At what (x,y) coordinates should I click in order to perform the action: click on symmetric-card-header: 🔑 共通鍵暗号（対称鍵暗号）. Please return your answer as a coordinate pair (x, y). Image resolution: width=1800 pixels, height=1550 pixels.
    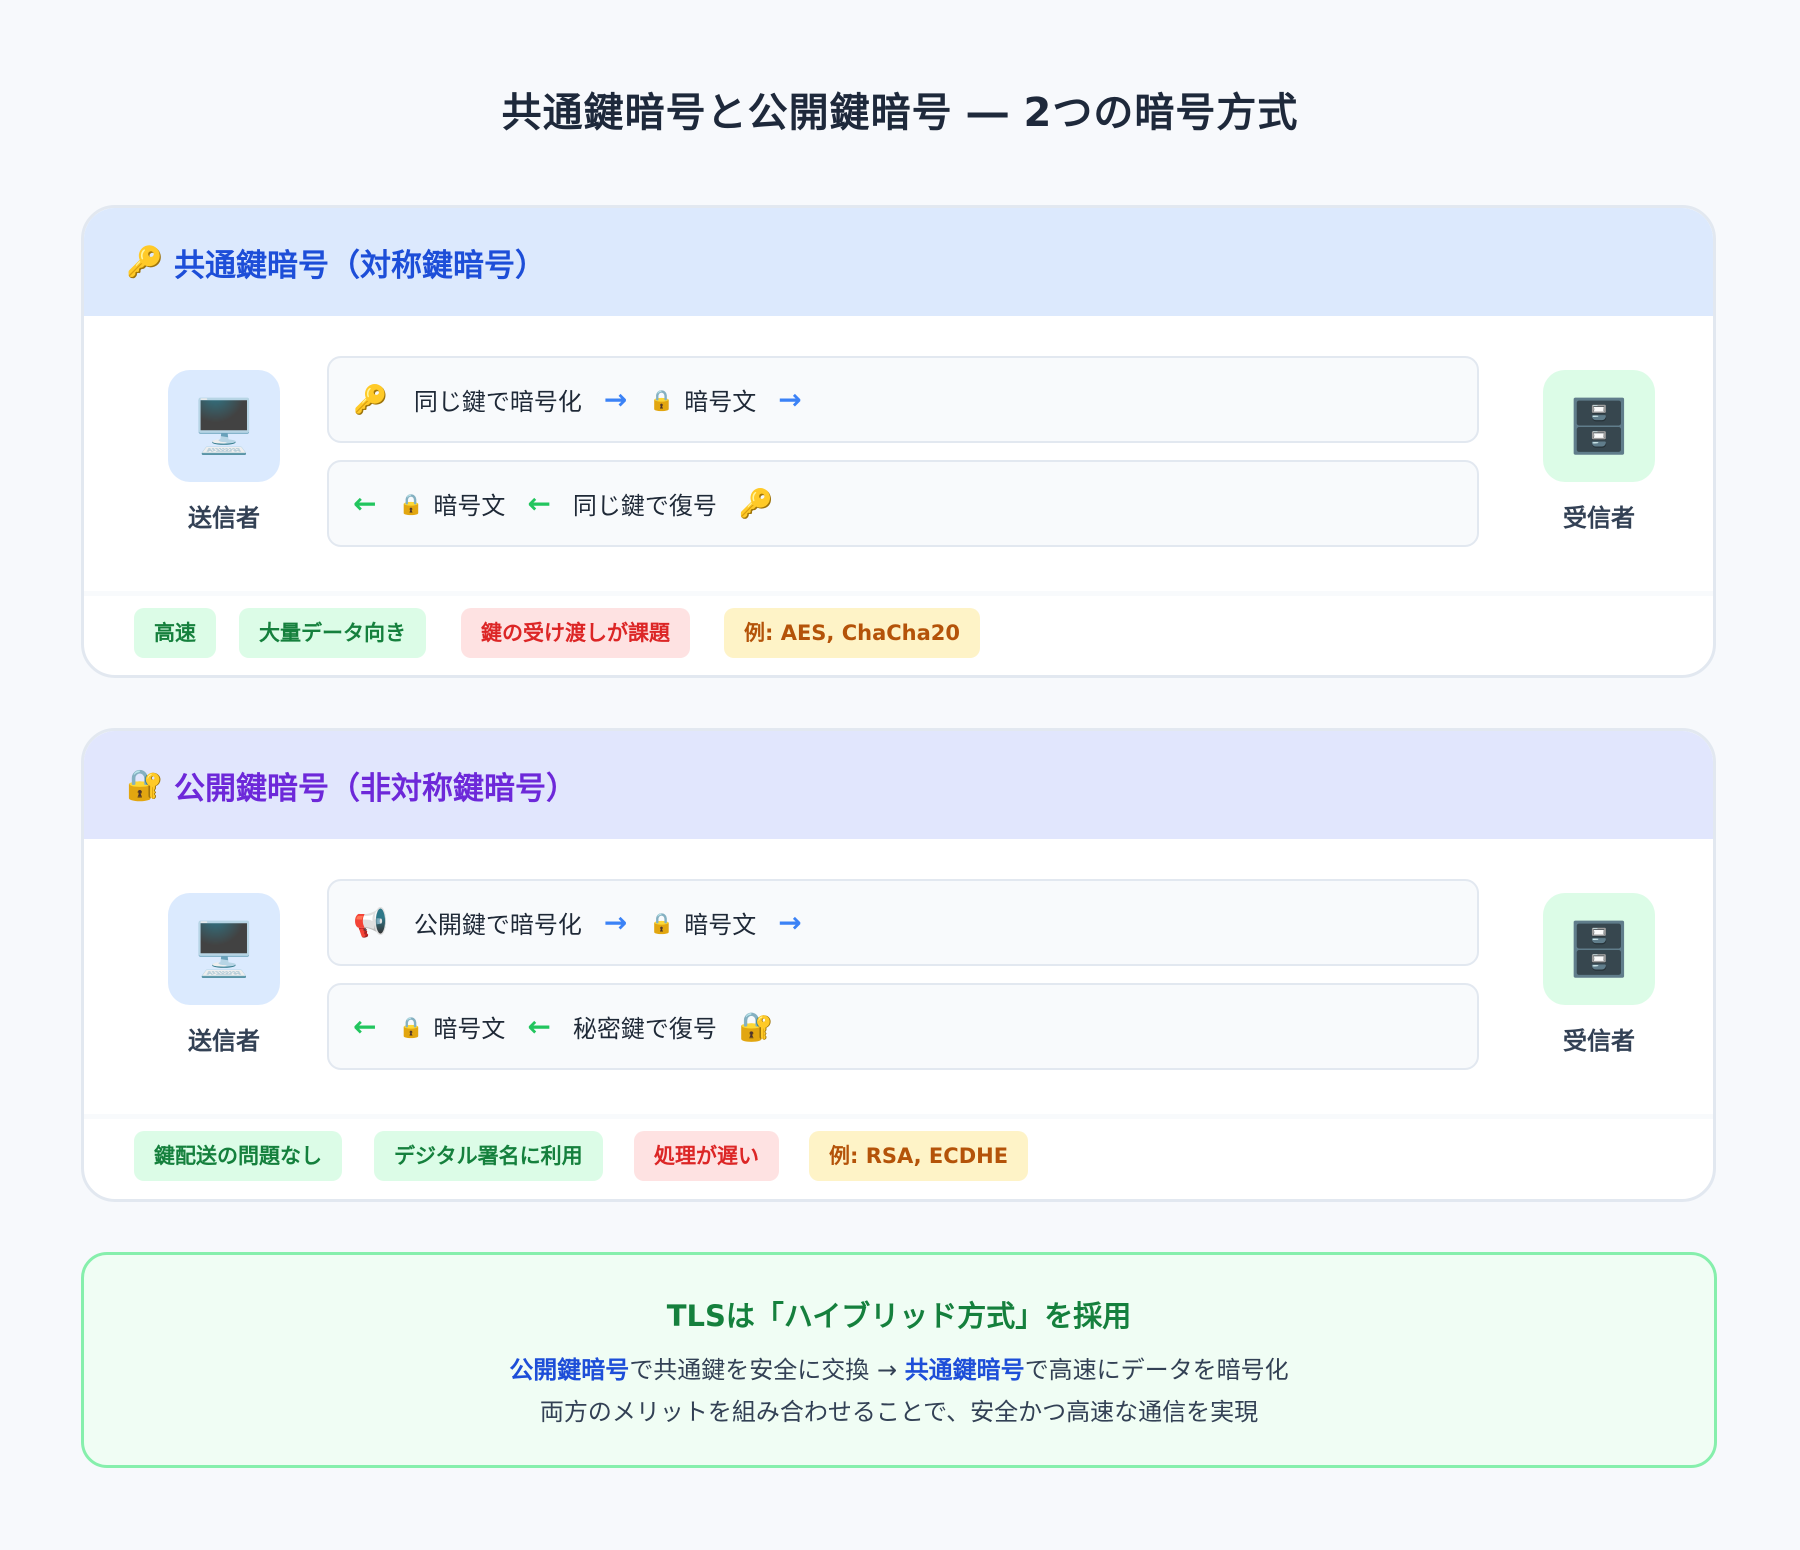
    Looking at the image, I should click on (898, 262).